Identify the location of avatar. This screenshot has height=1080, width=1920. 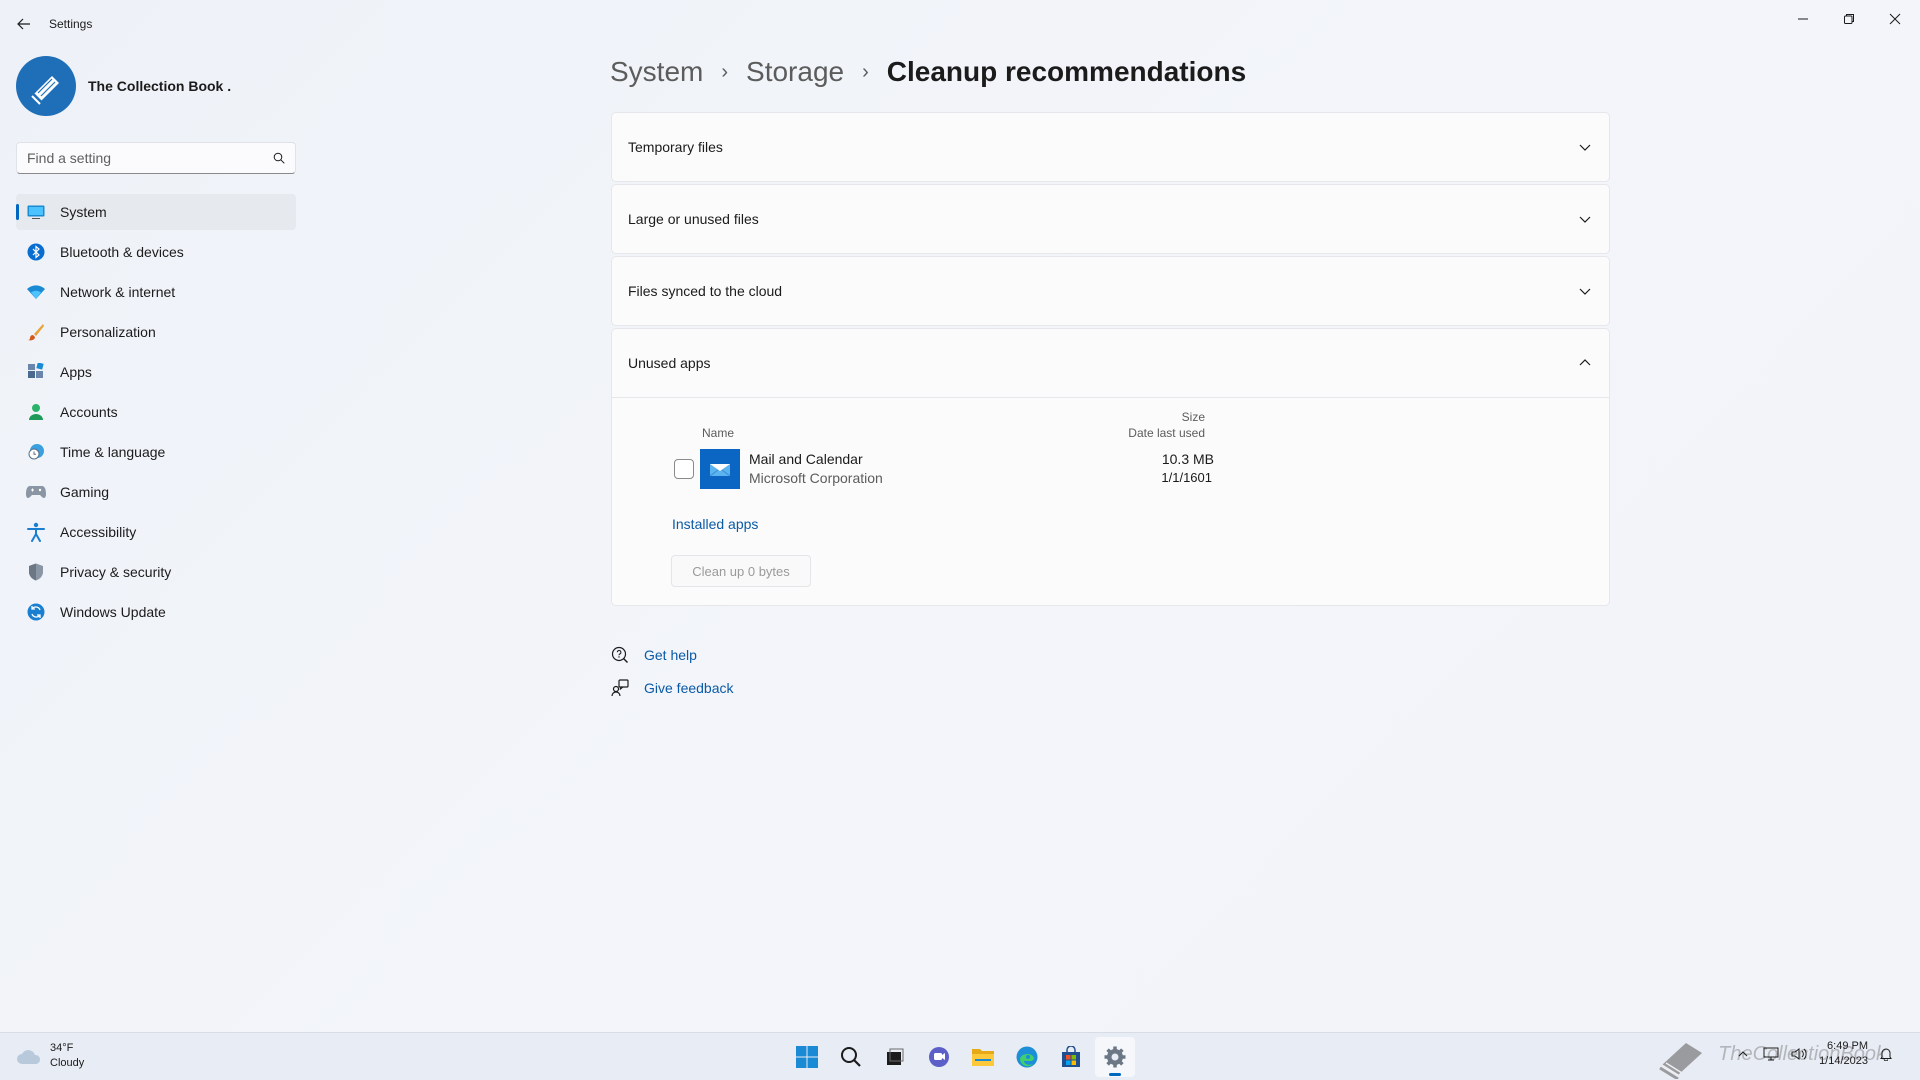
(46, 86).